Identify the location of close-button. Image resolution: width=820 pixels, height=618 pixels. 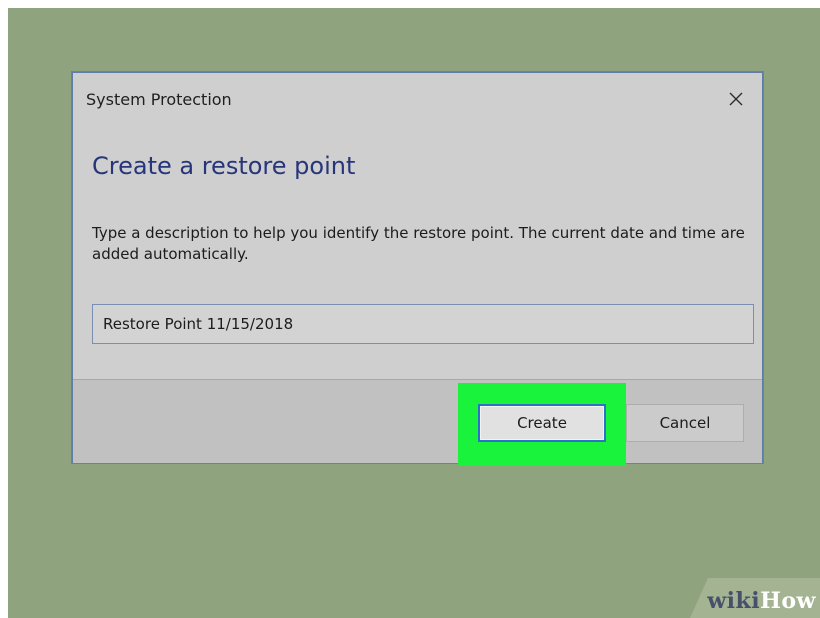
(736, 99).